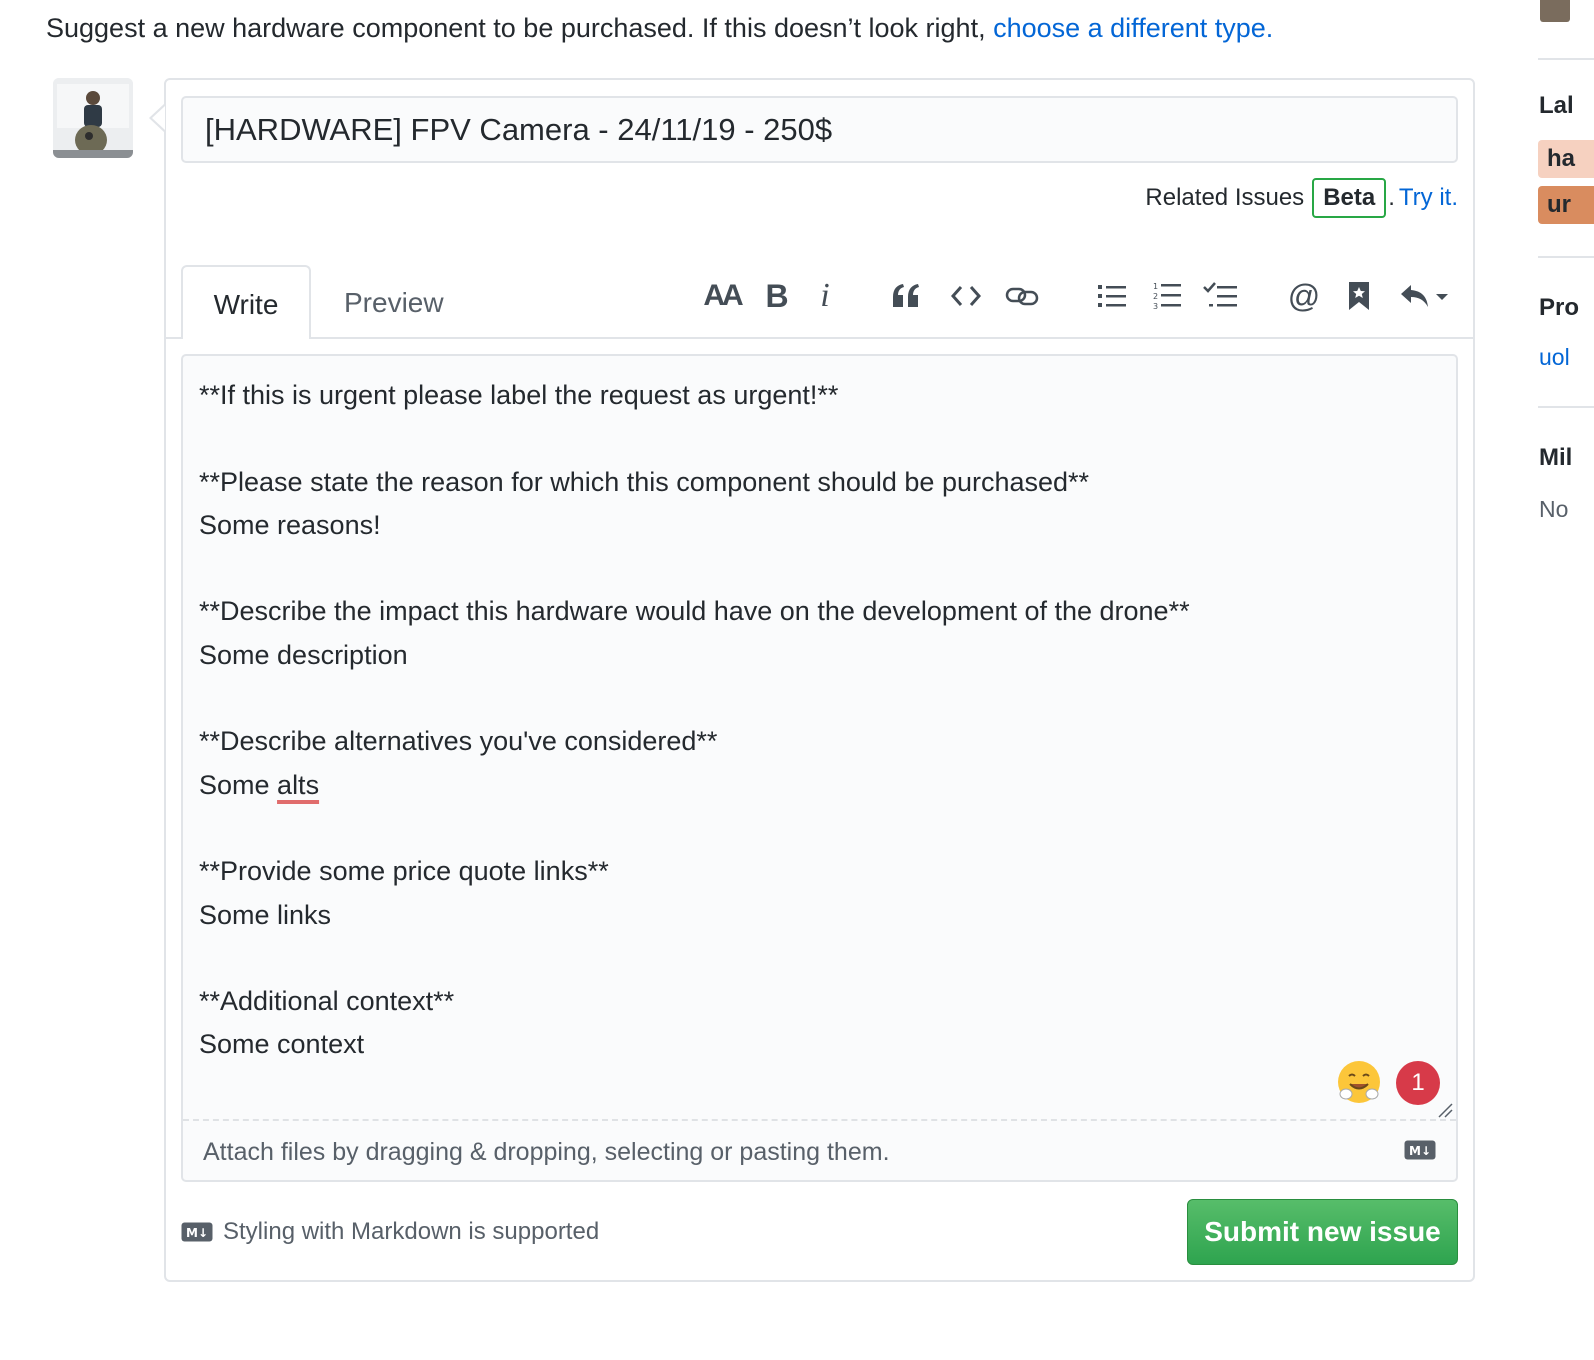  I want to click on related-issues-label: Related Issues, so click(1225, 197).